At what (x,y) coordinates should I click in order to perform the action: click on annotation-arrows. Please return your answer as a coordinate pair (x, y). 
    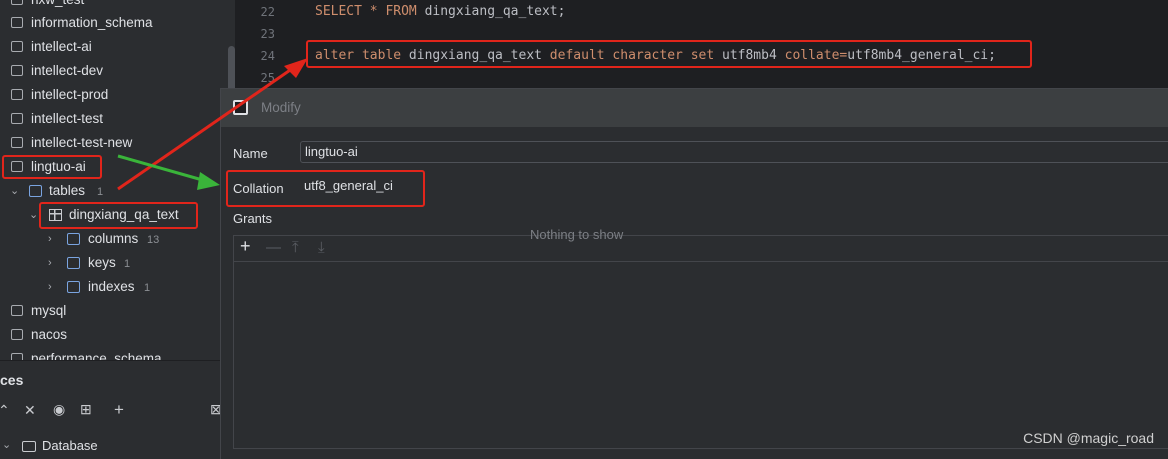
    Looking at the image, I should click on (212, 124).